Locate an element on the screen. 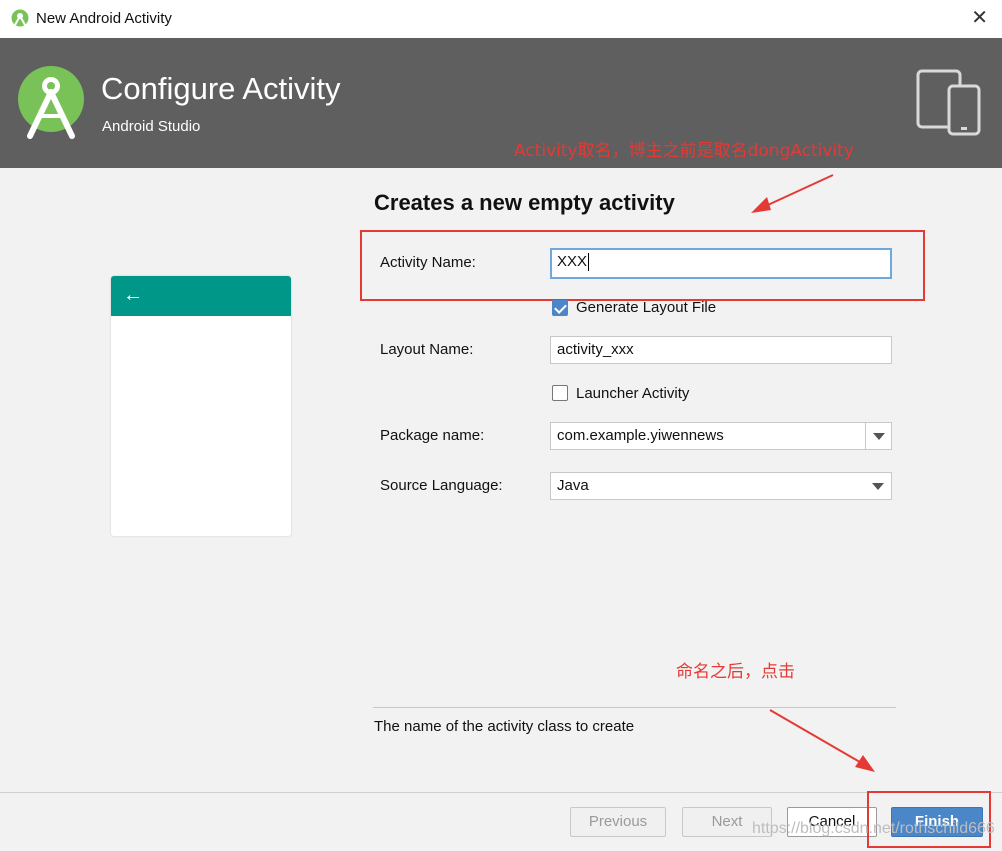  generate-layout-checkbox is located at coordinates (560, 308).